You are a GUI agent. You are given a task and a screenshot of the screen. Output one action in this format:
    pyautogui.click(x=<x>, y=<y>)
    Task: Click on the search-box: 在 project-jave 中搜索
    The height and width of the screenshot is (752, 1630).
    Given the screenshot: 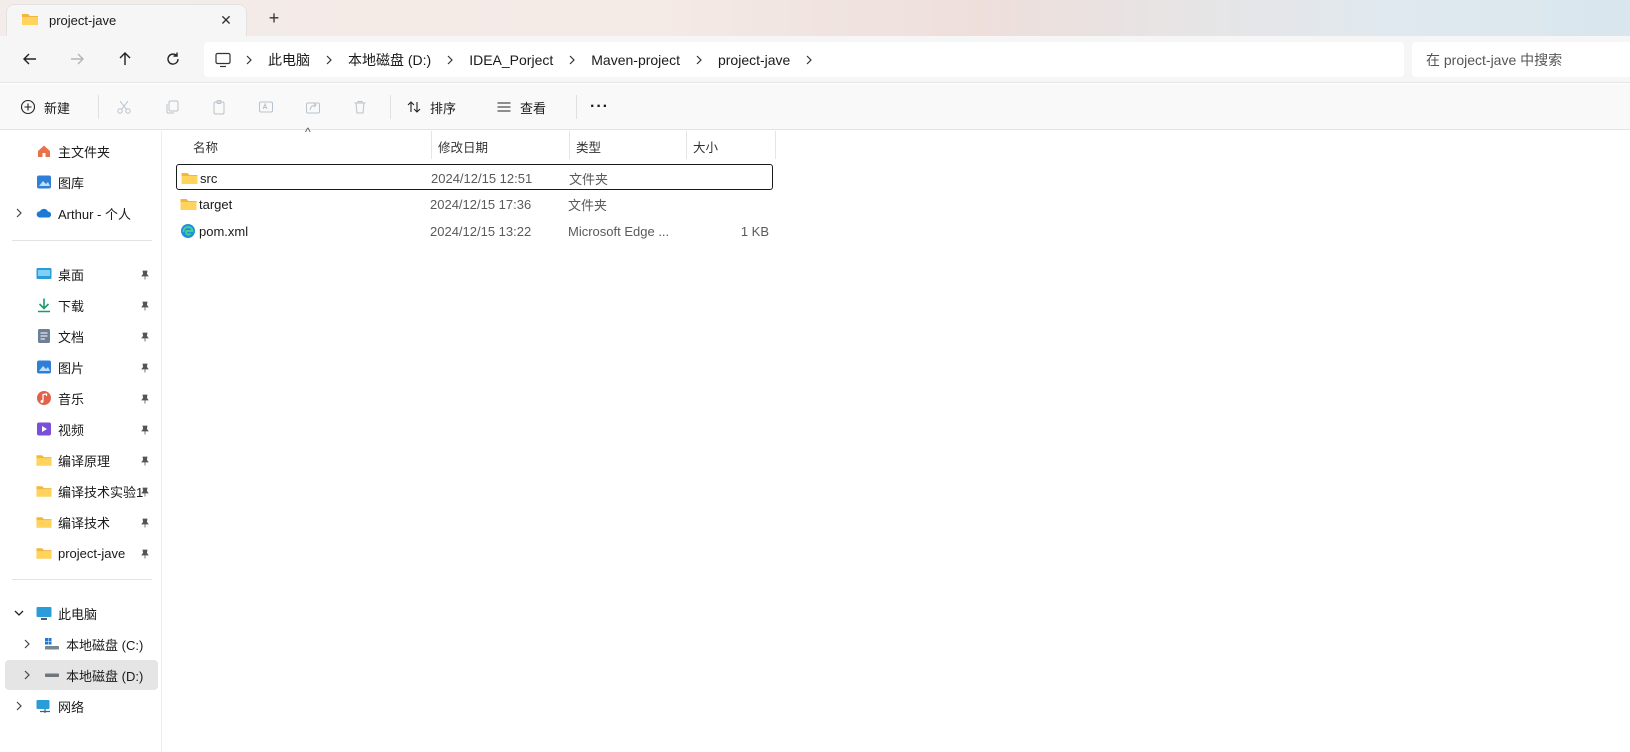 What is the action you would take?
    pyautogui.click(x=1521, y=59)
    